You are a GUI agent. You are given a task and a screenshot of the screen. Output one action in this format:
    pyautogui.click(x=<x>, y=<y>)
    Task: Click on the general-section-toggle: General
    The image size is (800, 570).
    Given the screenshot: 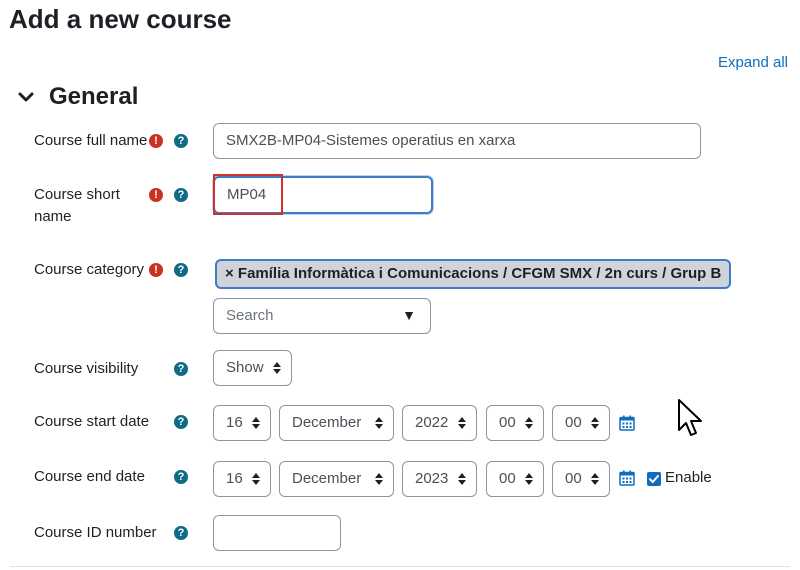 What is the action you would take?
    pyautogui.click(x=77, y=97)
    